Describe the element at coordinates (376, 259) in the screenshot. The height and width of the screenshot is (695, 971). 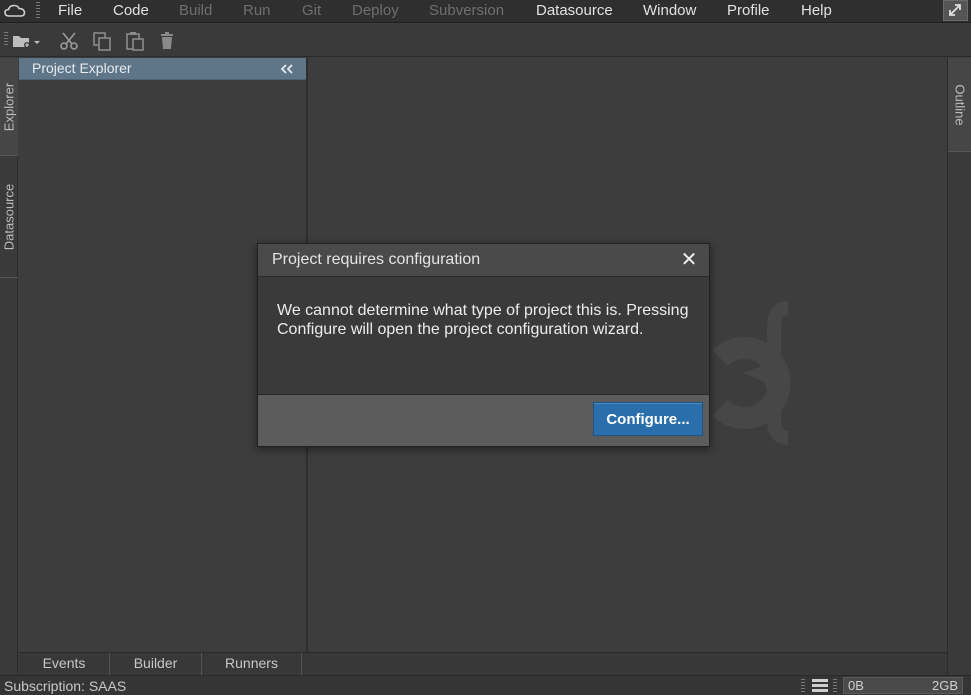
I see `dialog-title: Project requires configuration` at that location.